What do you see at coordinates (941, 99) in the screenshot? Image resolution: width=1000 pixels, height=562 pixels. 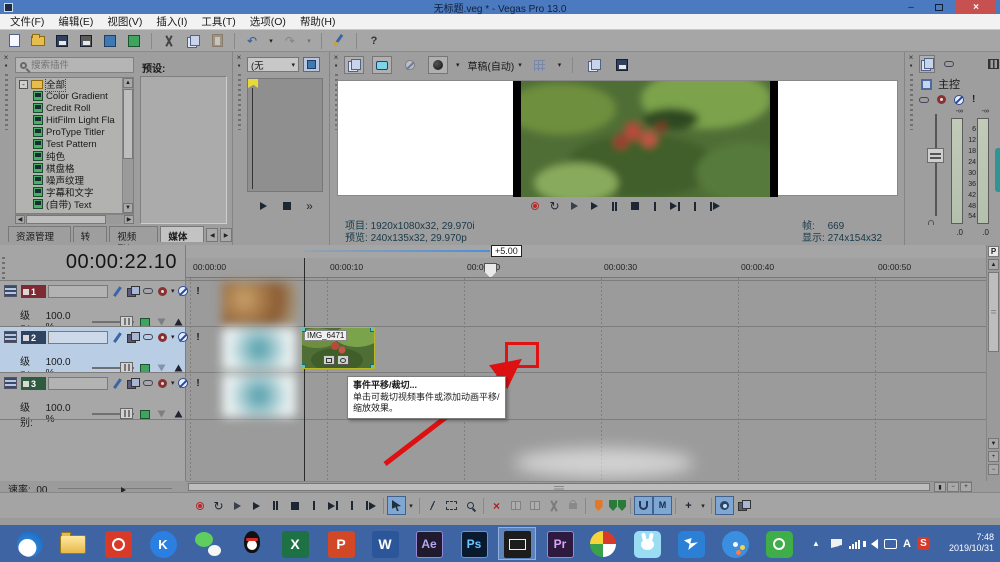 I see `automation-button` at bounding box center [941, 99].